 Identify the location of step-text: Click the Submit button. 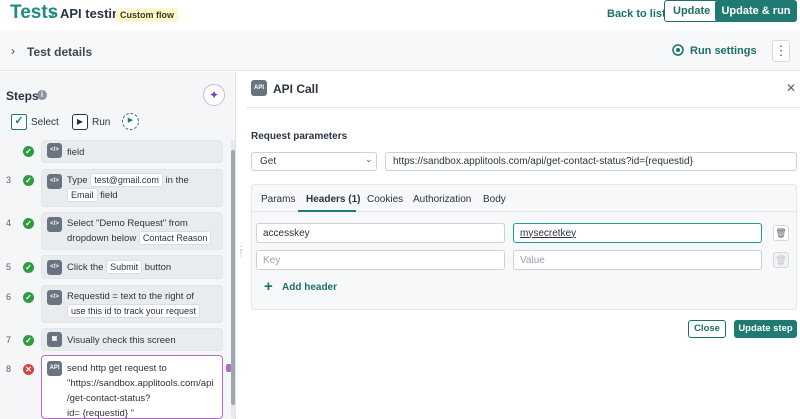
(119, 267).